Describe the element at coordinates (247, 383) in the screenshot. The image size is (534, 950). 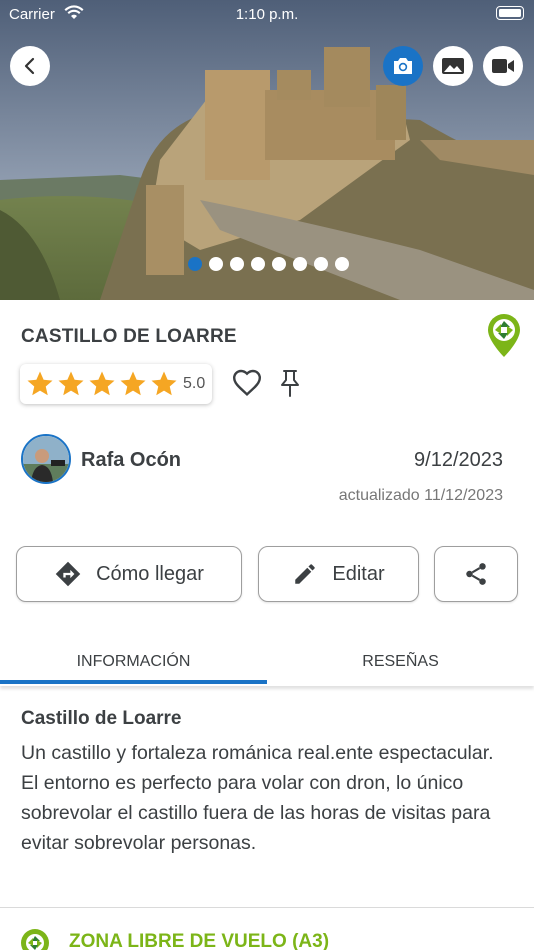
I see `heart-icon` at that location.